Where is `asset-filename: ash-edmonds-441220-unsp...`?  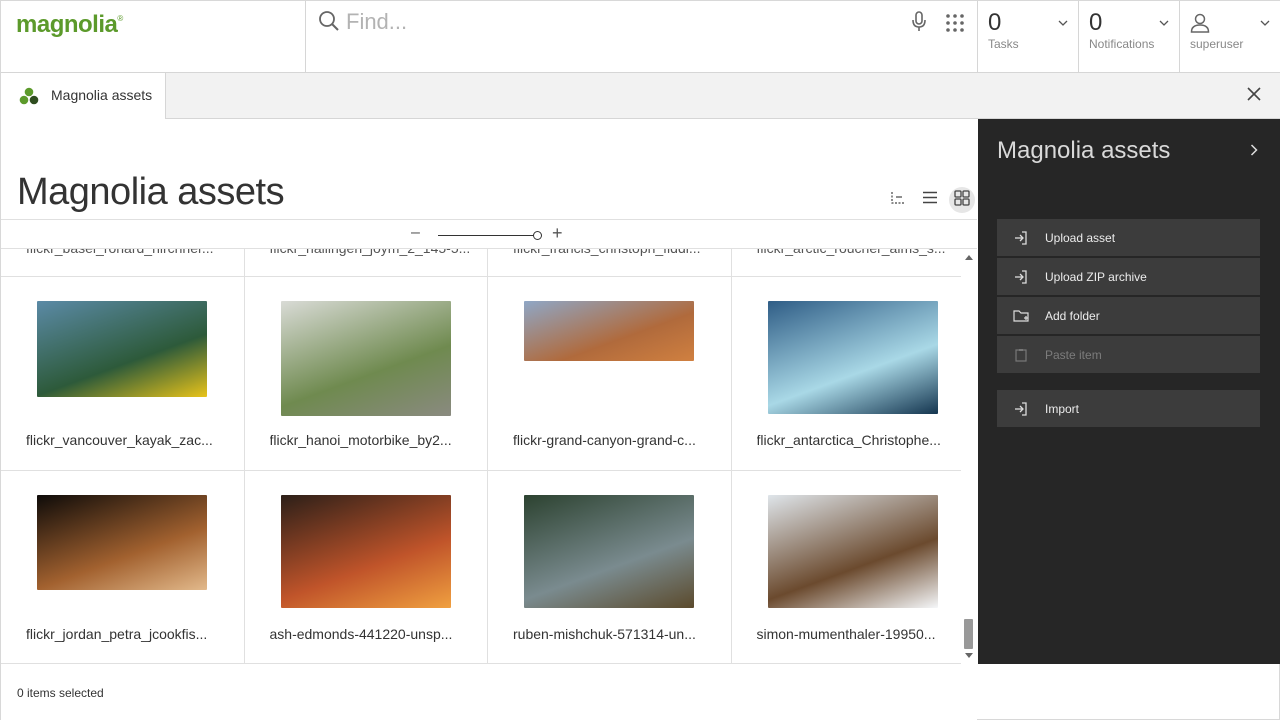 asset-filename: ash-edmonds-441220-unsp... is located at coordinates (361, 634).